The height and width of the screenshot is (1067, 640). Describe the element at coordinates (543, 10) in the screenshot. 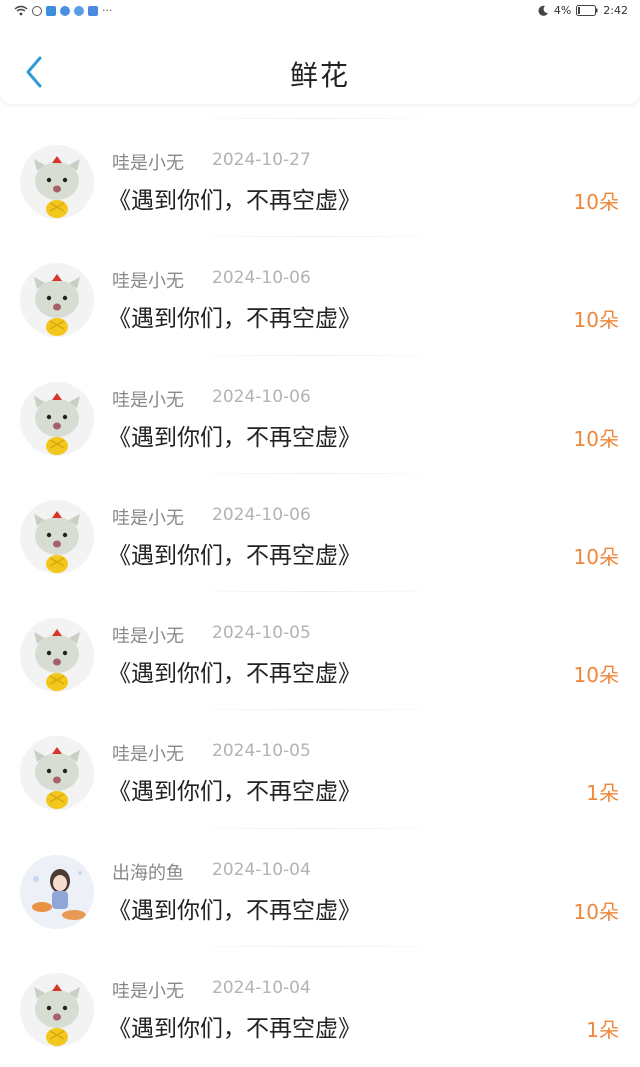

I see `moon-icon` at that location.